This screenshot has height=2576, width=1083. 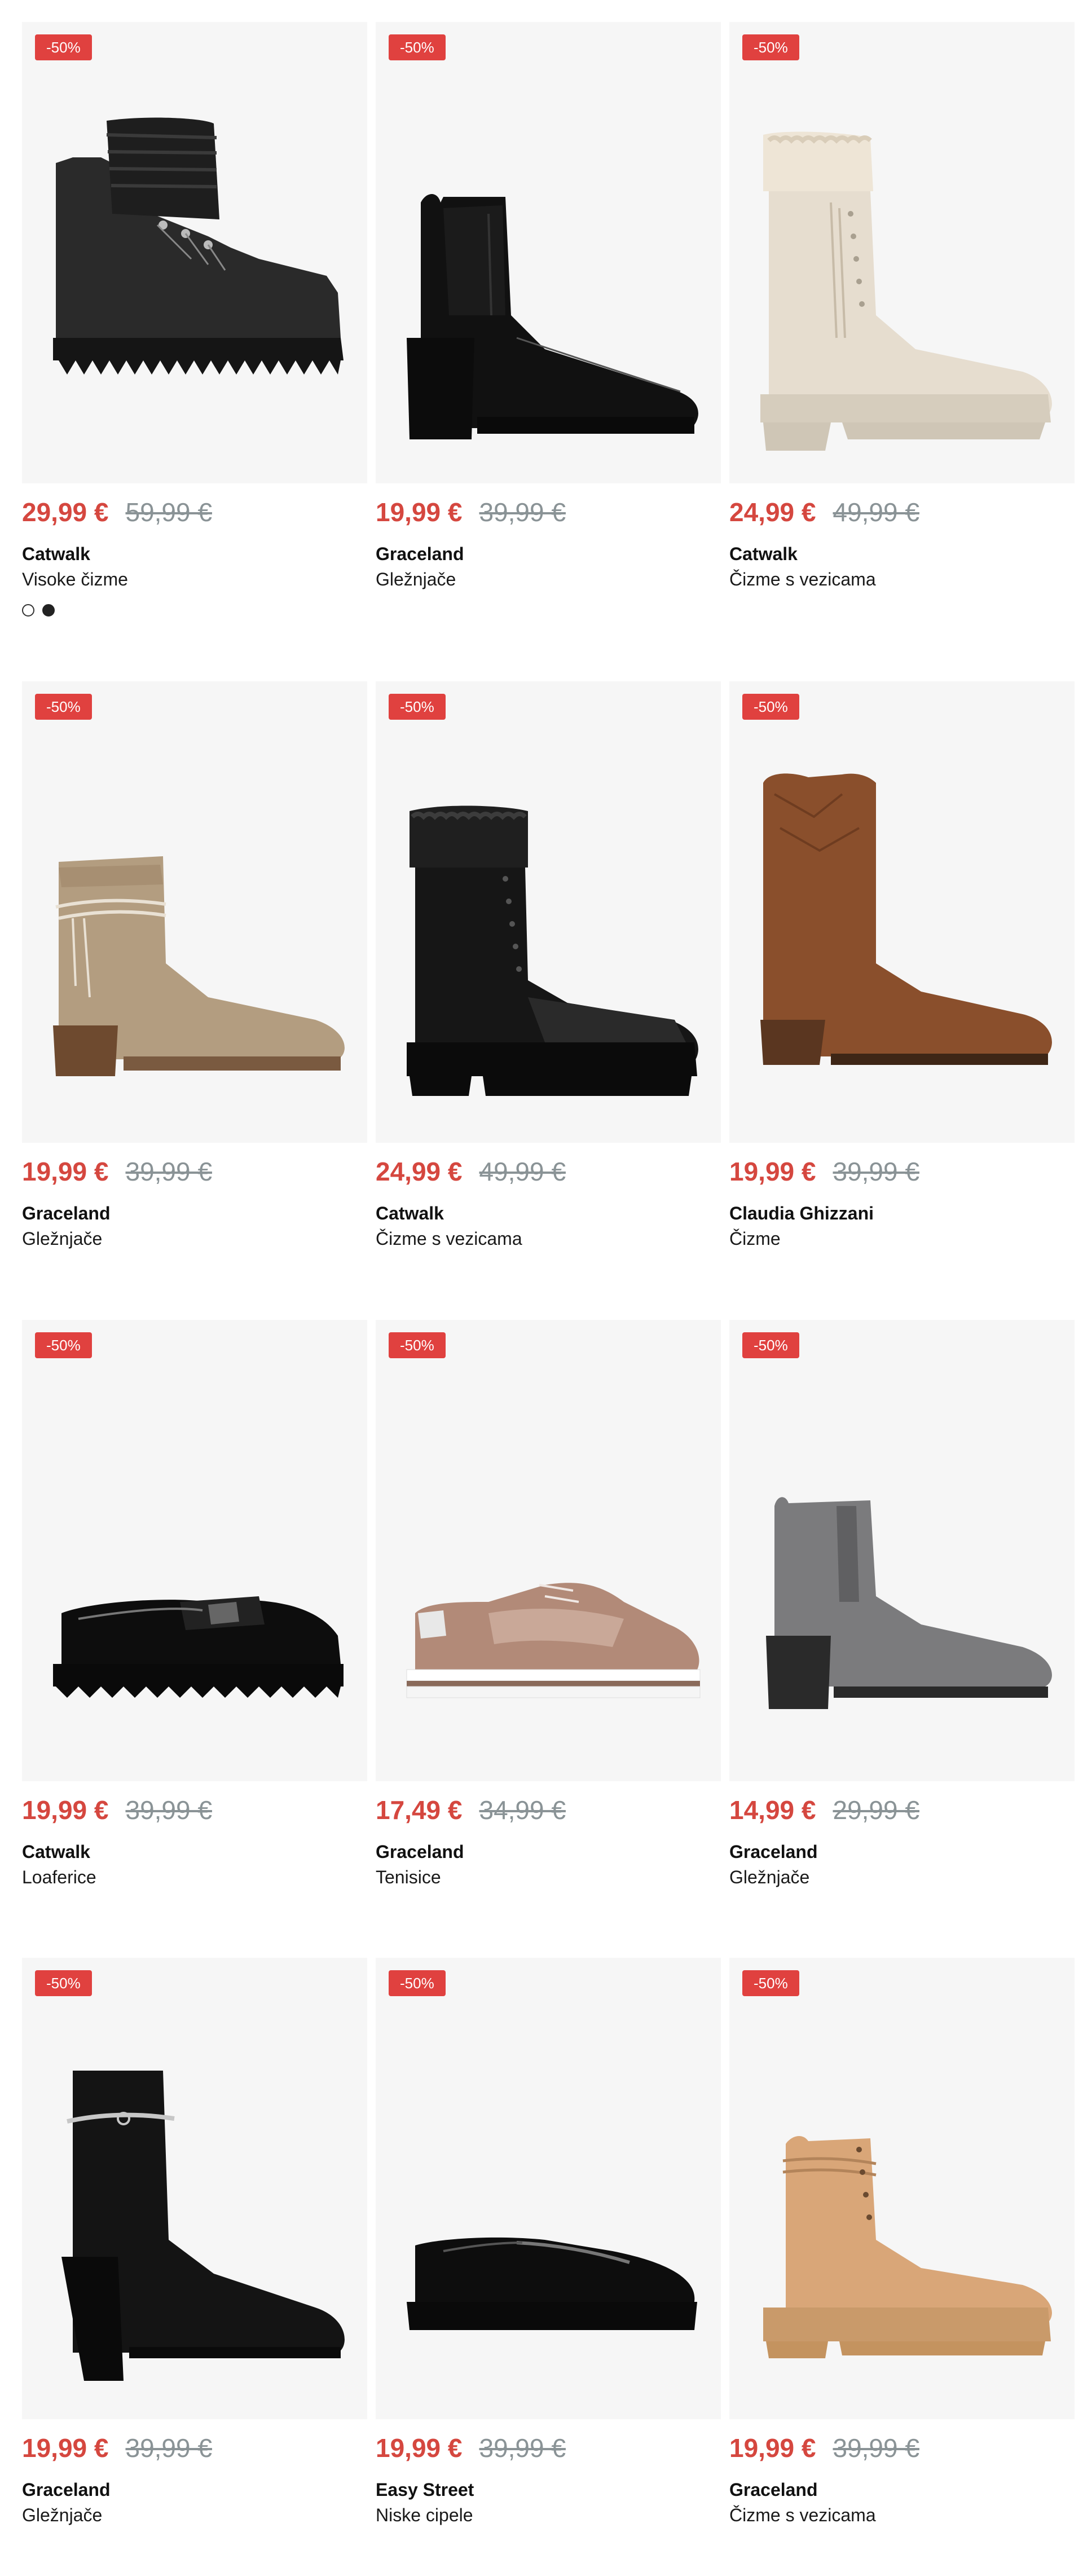 What do you see at coordinates (902, 1239) in the screenshot?
I see `product-category: Čizme` at bounding box center [902, 1239].